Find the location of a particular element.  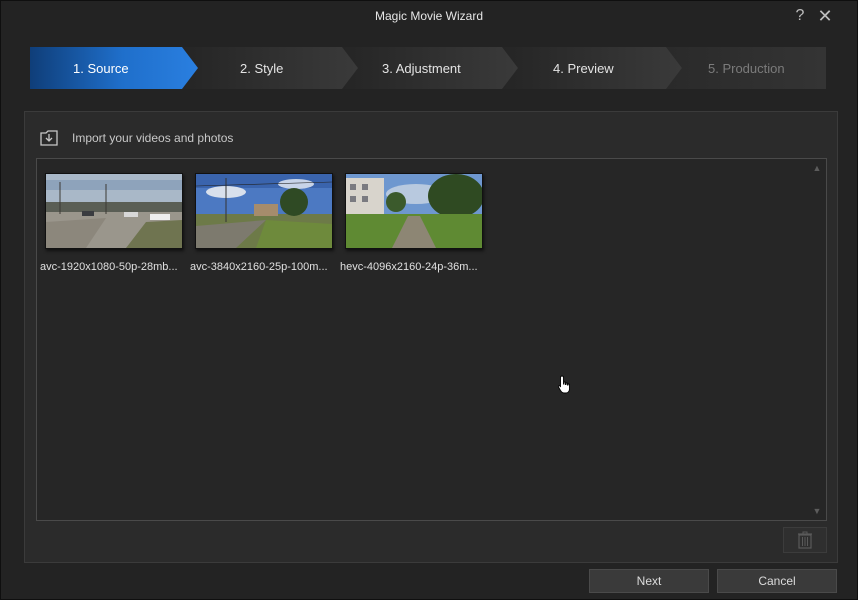

cancel-button: Cancel is located at coordinates (777, 581).